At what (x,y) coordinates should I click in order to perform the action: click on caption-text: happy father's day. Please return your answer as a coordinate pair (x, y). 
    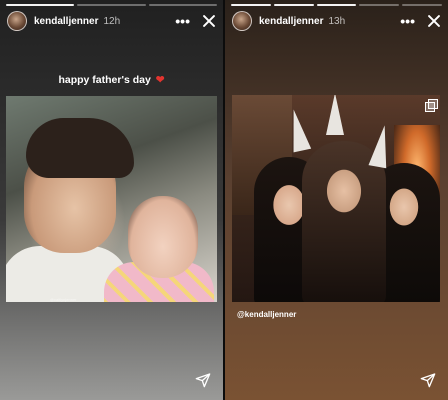
    Looking at the image, I should click on (104, 80).